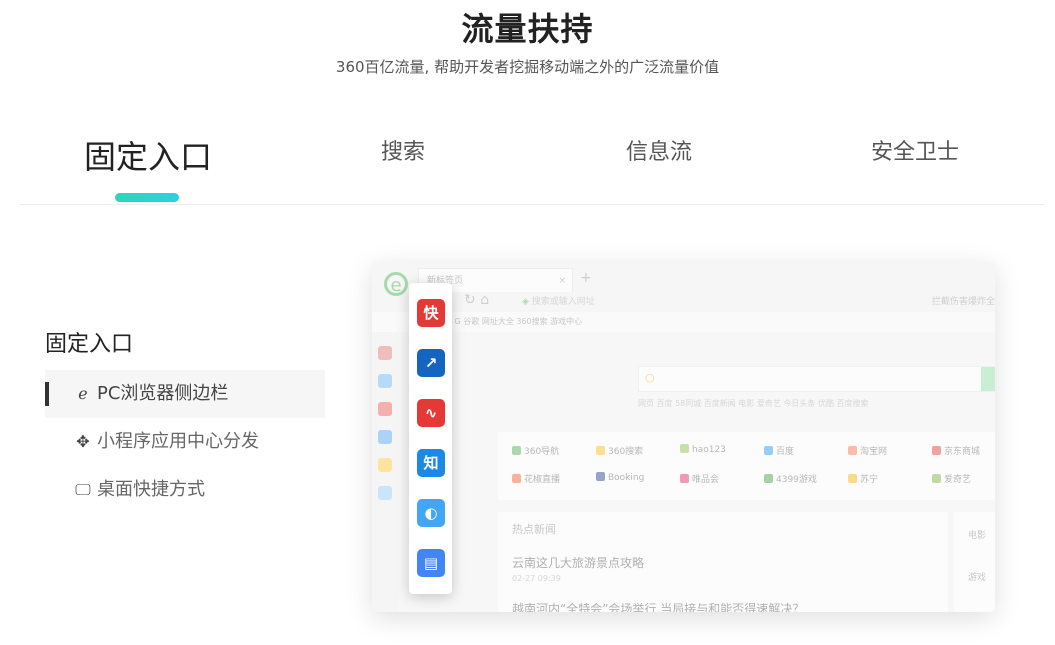 This screenshot has height=645, width=1055. I want to click on site-link: 360搜索, so click(619, 450).